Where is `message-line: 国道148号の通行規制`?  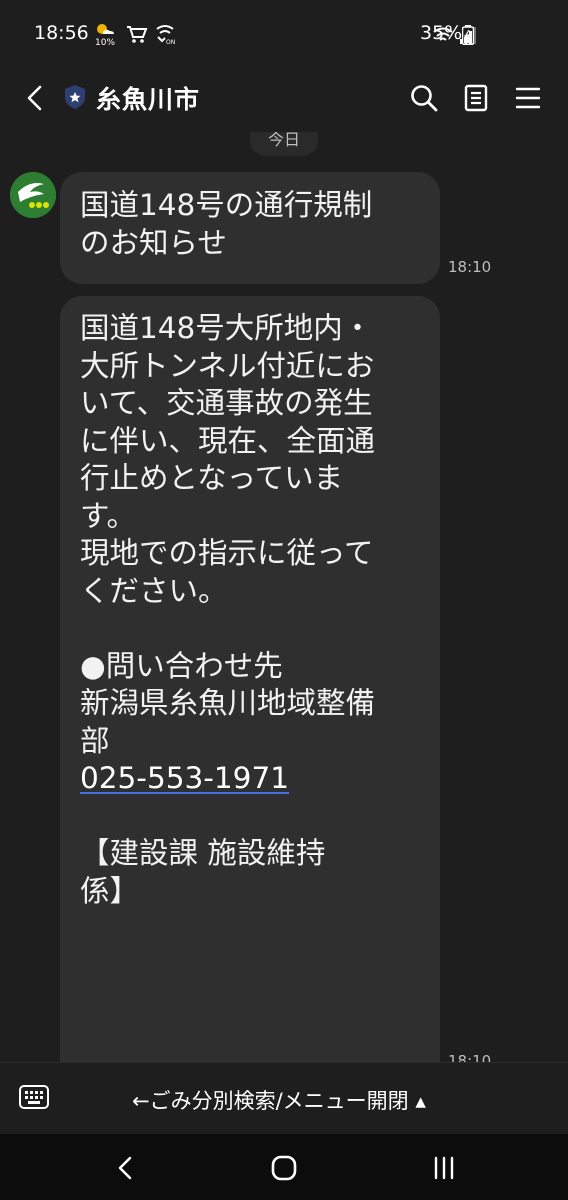 message-line: 国道148号の通行規制 is located at coordinates (226, 205).